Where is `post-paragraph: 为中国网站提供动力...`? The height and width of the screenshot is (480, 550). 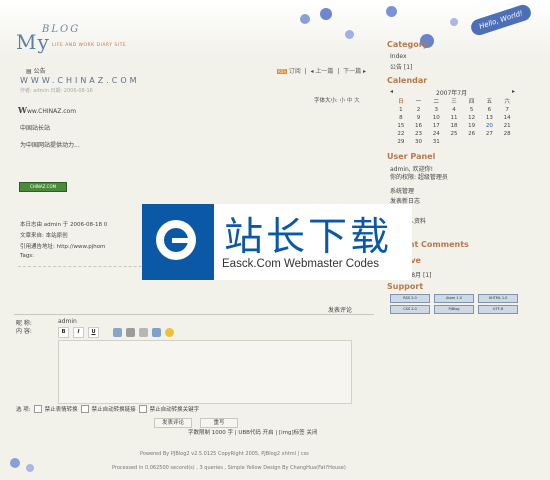
post-paragraph: 为中国网站提供动力... is located at coordinates (50, 145).